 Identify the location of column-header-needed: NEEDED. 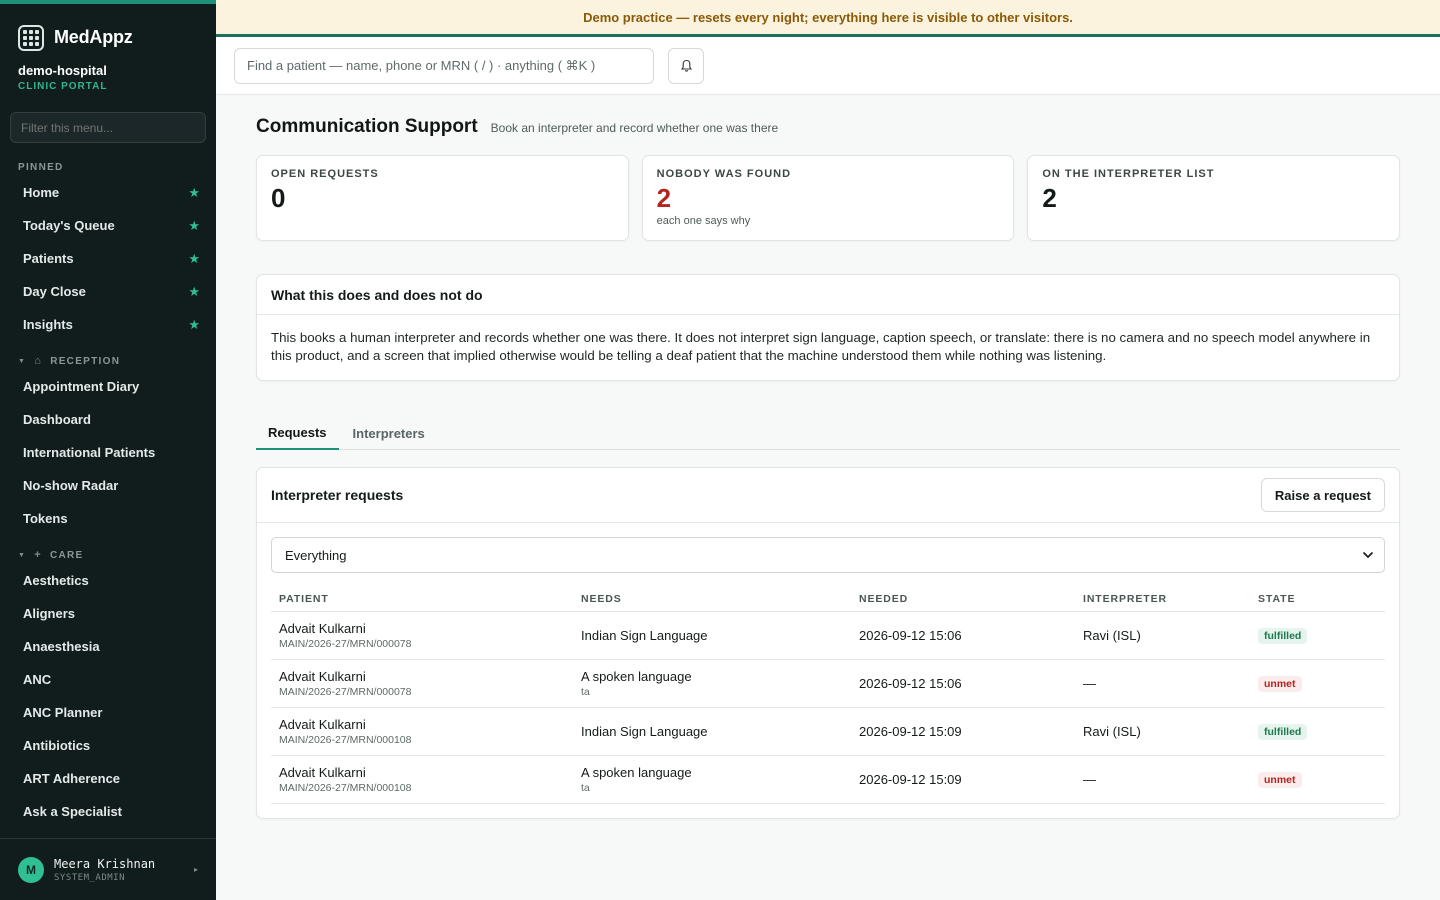
(963, 599).